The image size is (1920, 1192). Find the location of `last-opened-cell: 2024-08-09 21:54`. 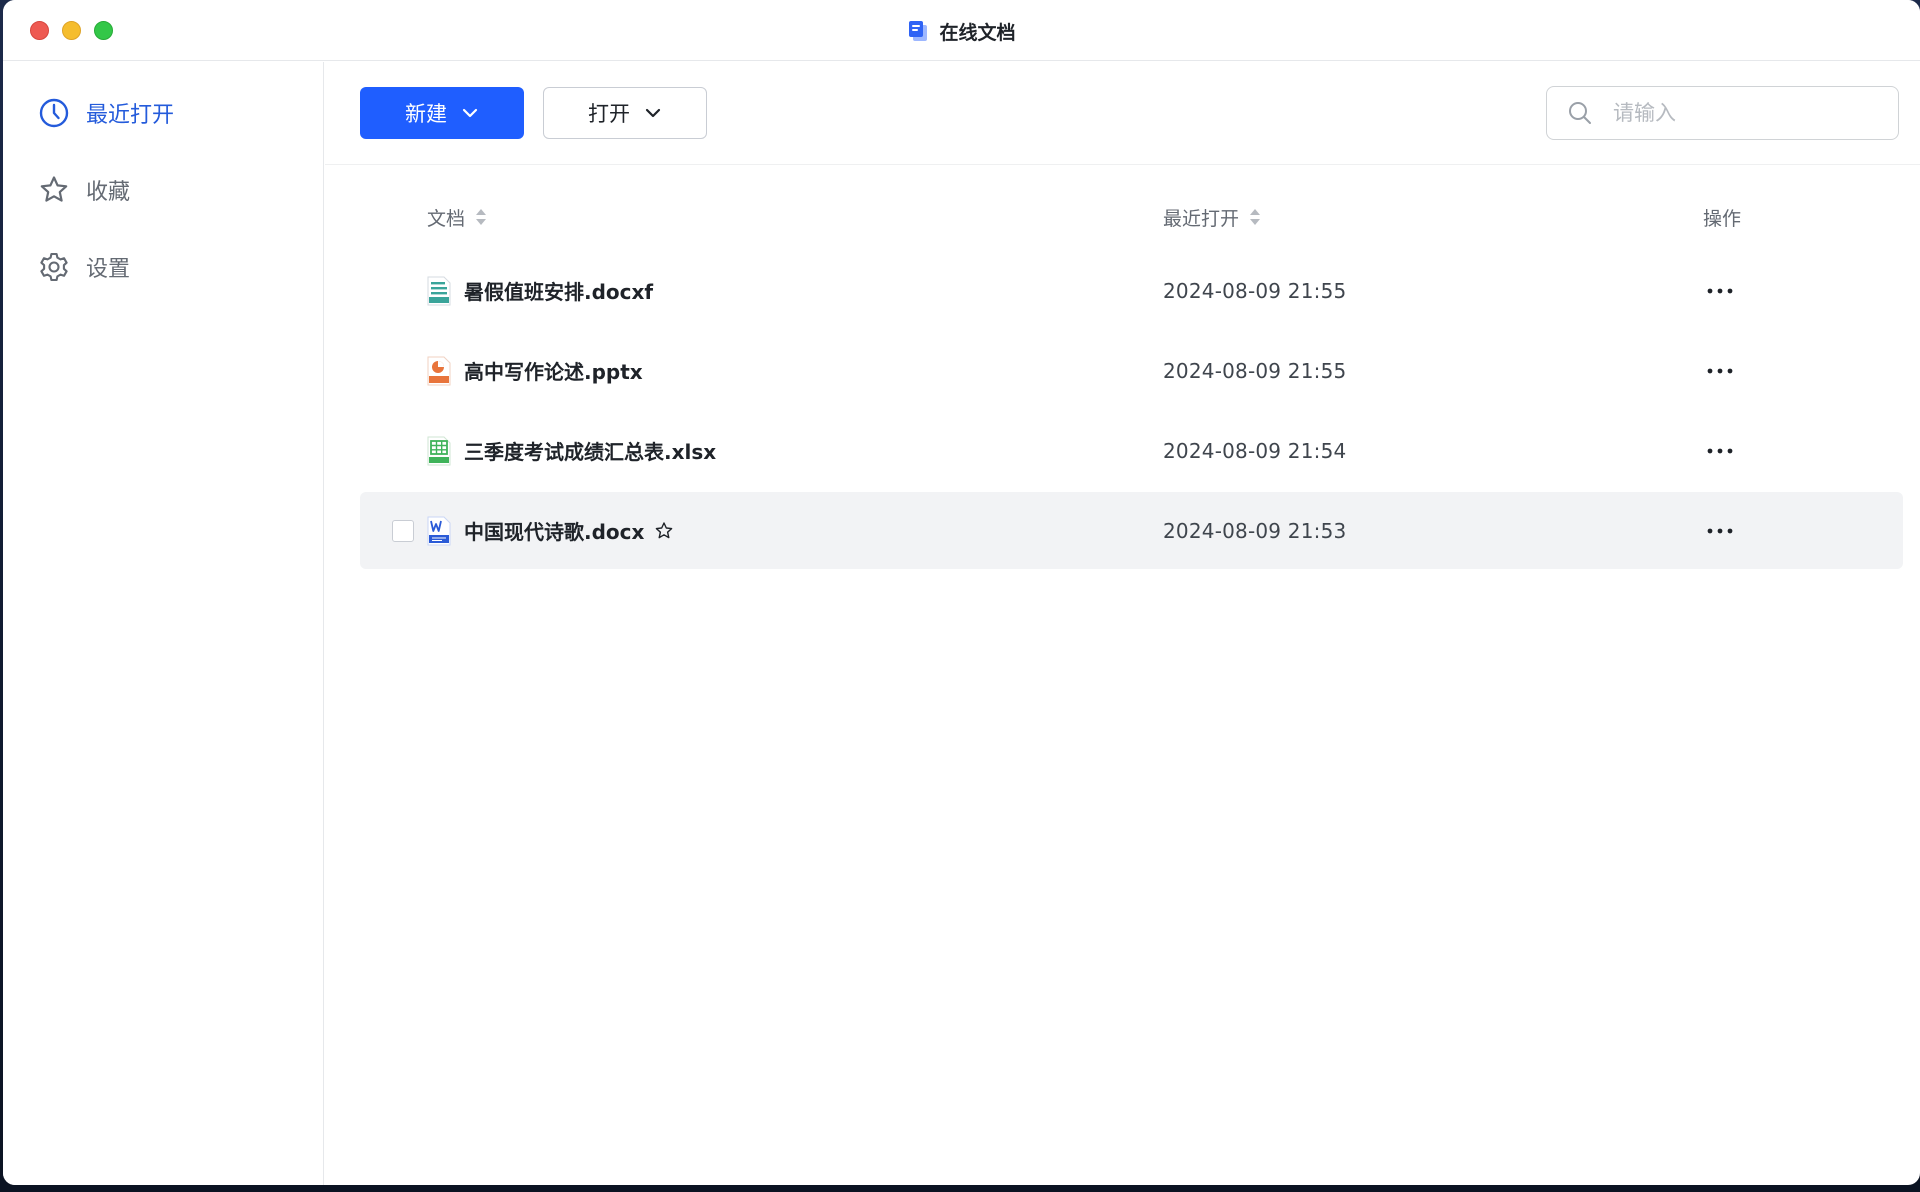

last-opened-cell: 2024-08-09 21:54 is located at coordinates (1254, 450).